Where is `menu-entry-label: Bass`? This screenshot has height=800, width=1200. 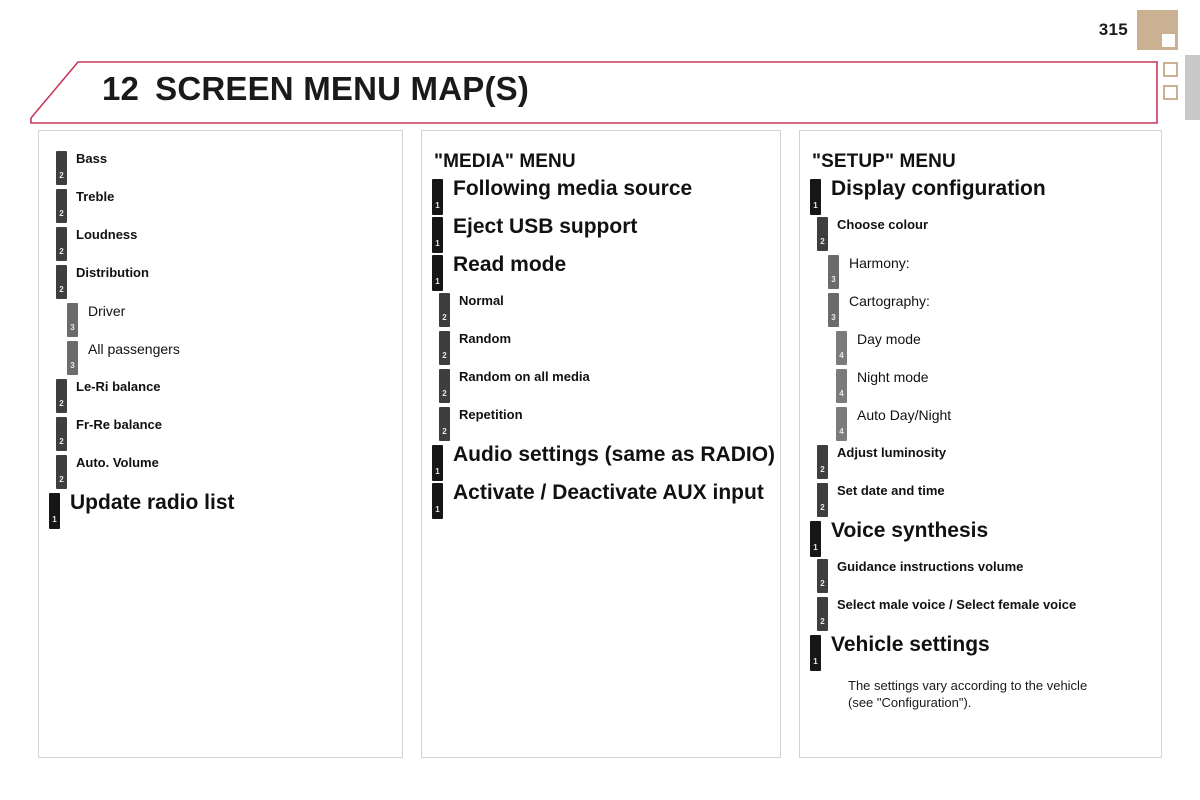
menu-entry-label: Bass is located at coordinates (92, 158).